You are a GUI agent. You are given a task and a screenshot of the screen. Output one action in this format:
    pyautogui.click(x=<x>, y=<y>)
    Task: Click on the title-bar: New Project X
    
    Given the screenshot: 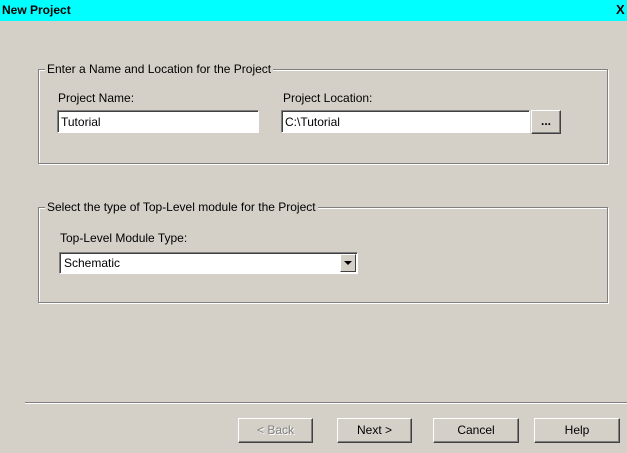 What is the action you would take?
    pyautogui.click(x=313, y=10)
    